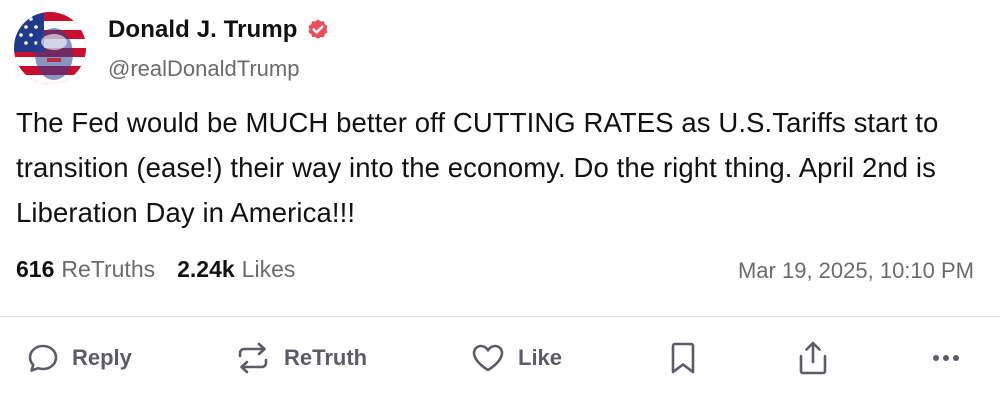 This screenshot has width=1000, height=417. What do you see at coordinates (326, 357) in the screenshot?
I see `retruth-label: ReTruth` at bounding box center [326, 357].